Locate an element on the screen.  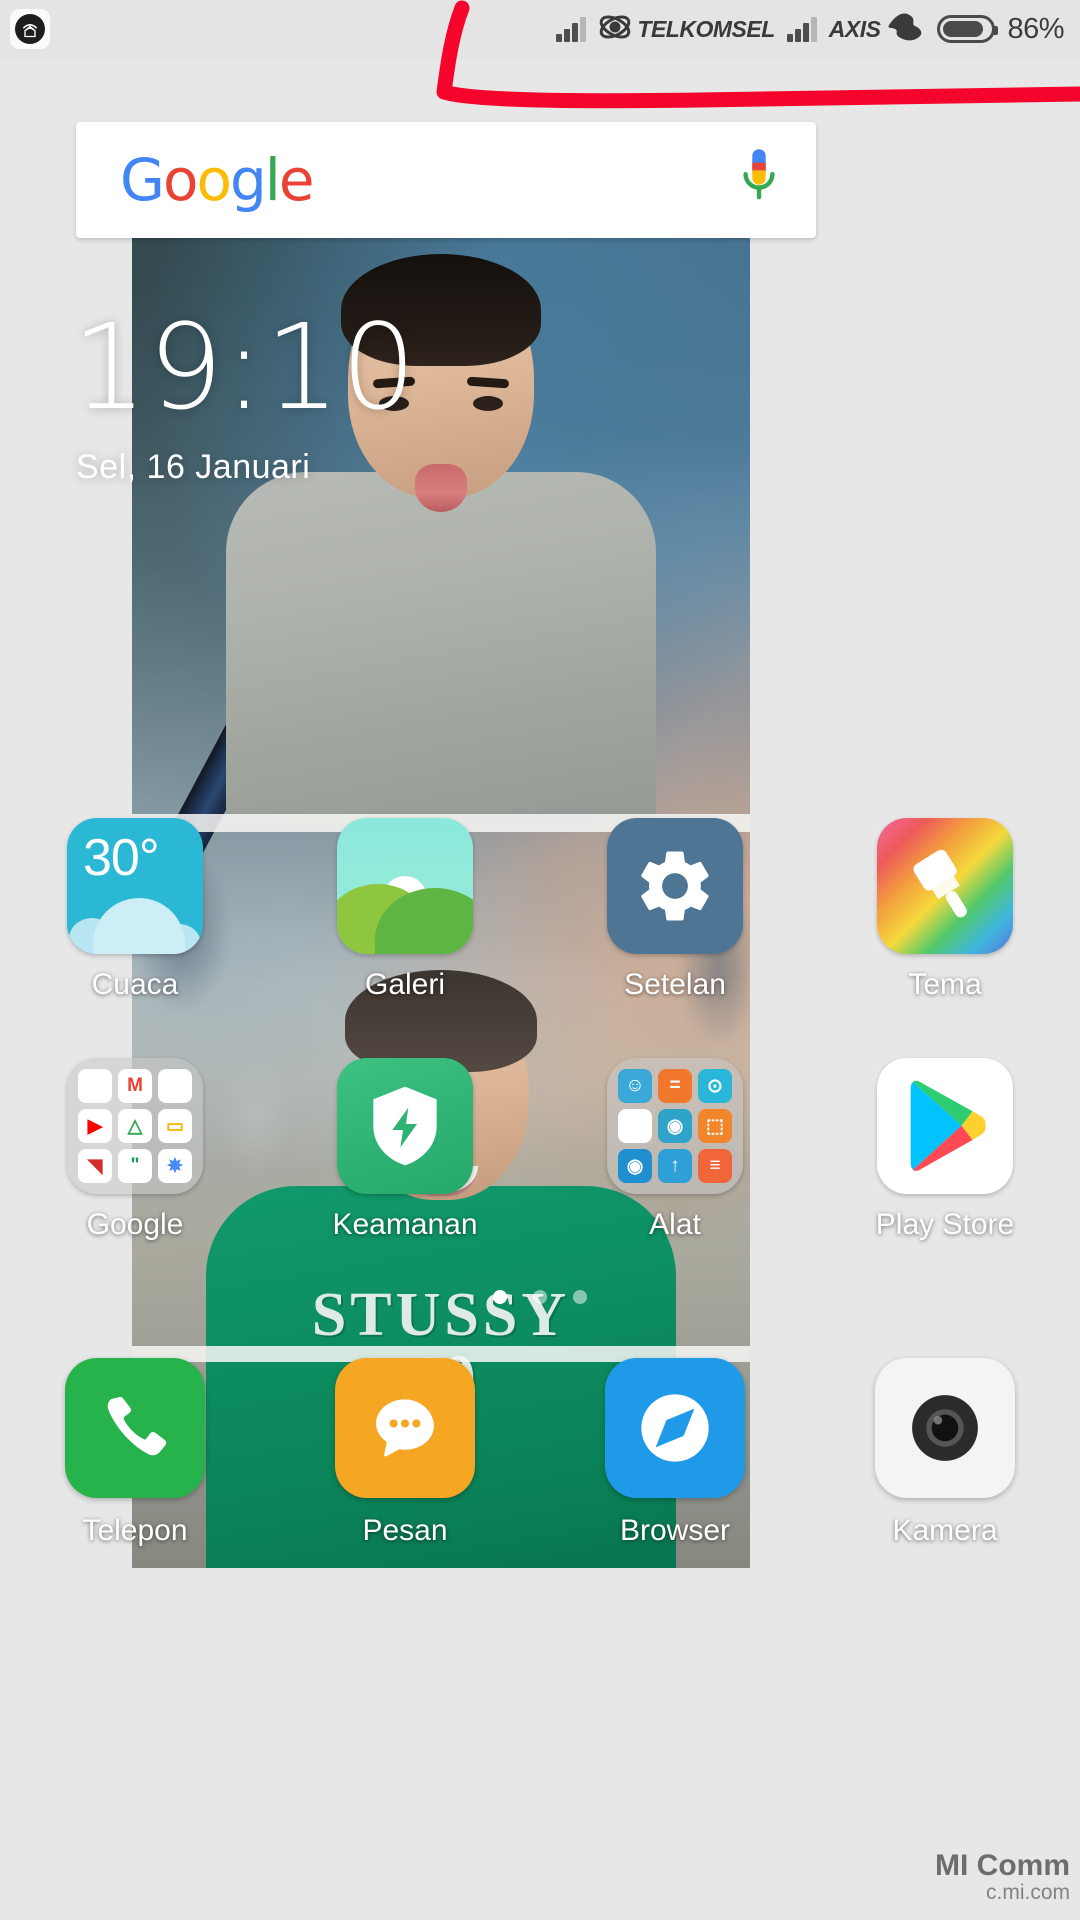
downloads-icon: ◉ is located at coordinates (635, 1166).